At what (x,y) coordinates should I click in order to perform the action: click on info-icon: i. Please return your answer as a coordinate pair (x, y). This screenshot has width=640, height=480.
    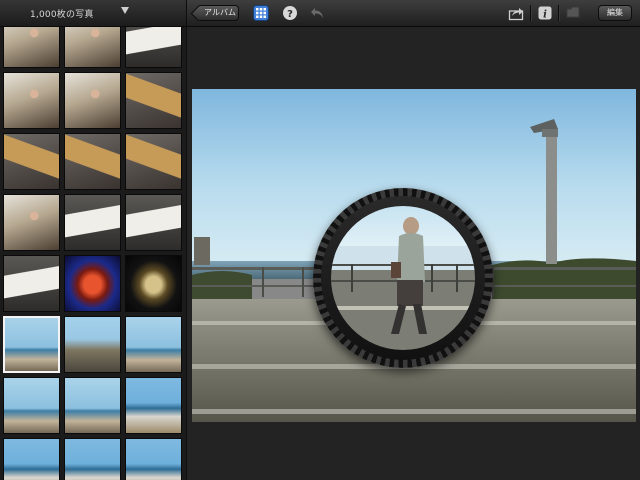
    Looking at the image, I should click on (545, 13).